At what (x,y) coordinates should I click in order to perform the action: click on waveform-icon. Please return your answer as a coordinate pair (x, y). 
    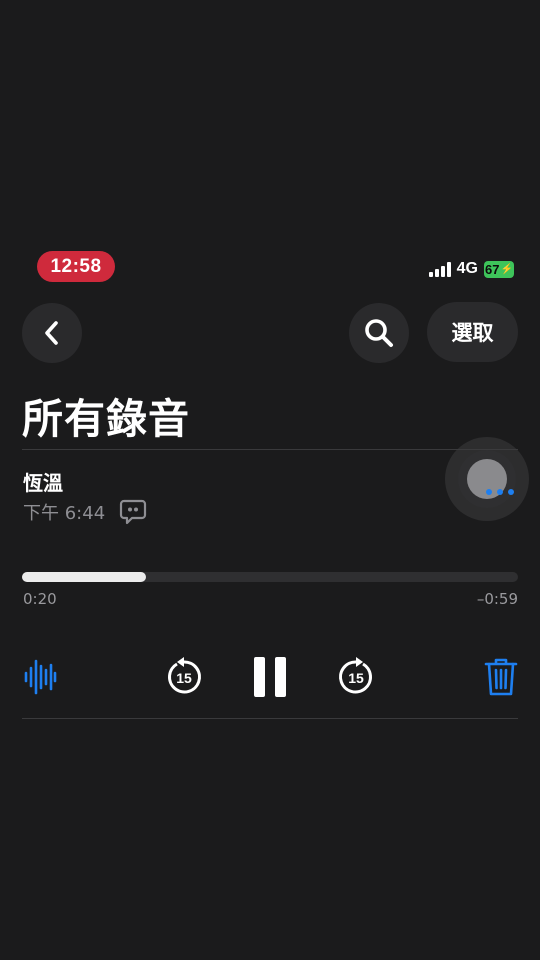
    Looking at the image, I should click on (40, 677).